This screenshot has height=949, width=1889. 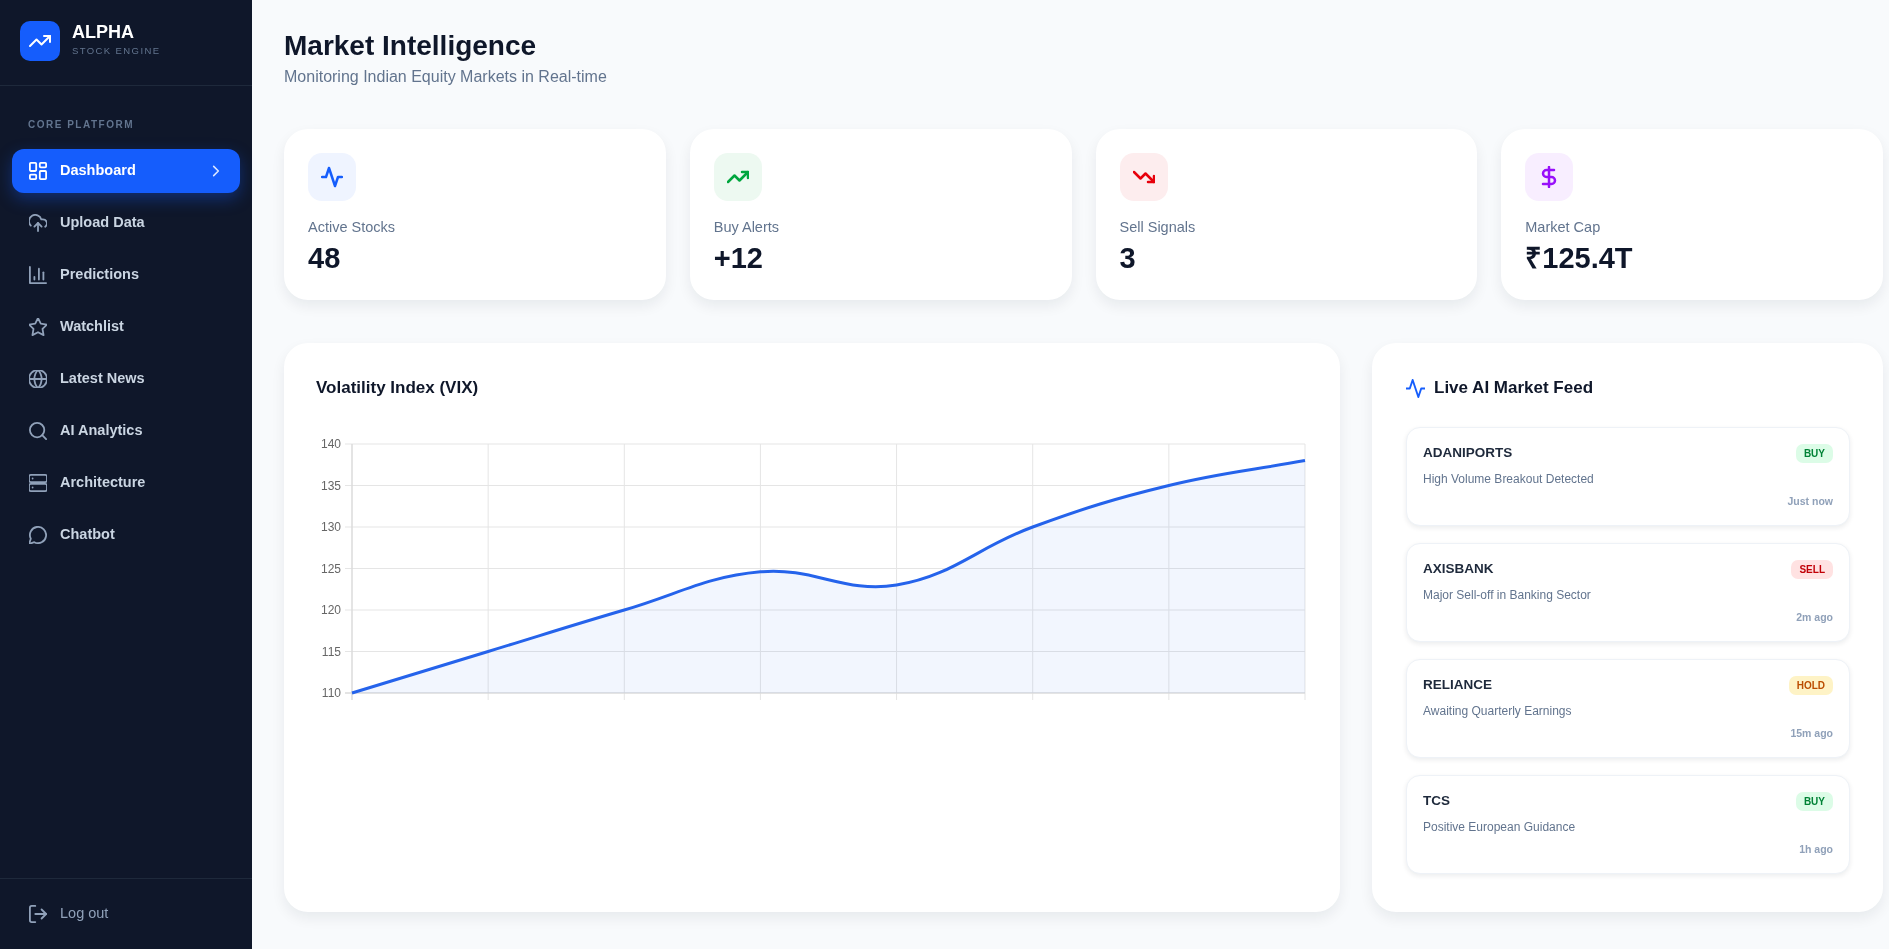 What do you see at coordinates (1143, 177) in the screenshot?
I see `falling-arrow-icon` at bounding box center [1143, 177].